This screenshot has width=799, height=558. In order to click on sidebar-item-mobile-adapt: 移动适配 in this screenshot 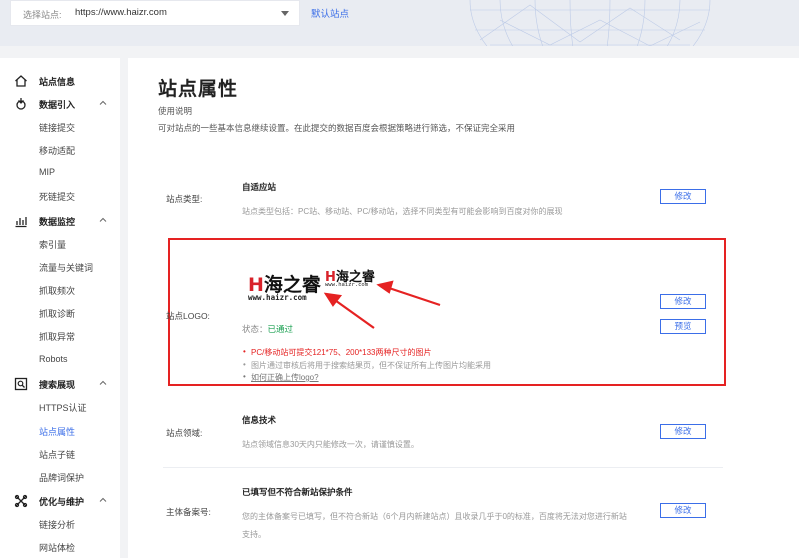, I will do `click(60, 150)`.